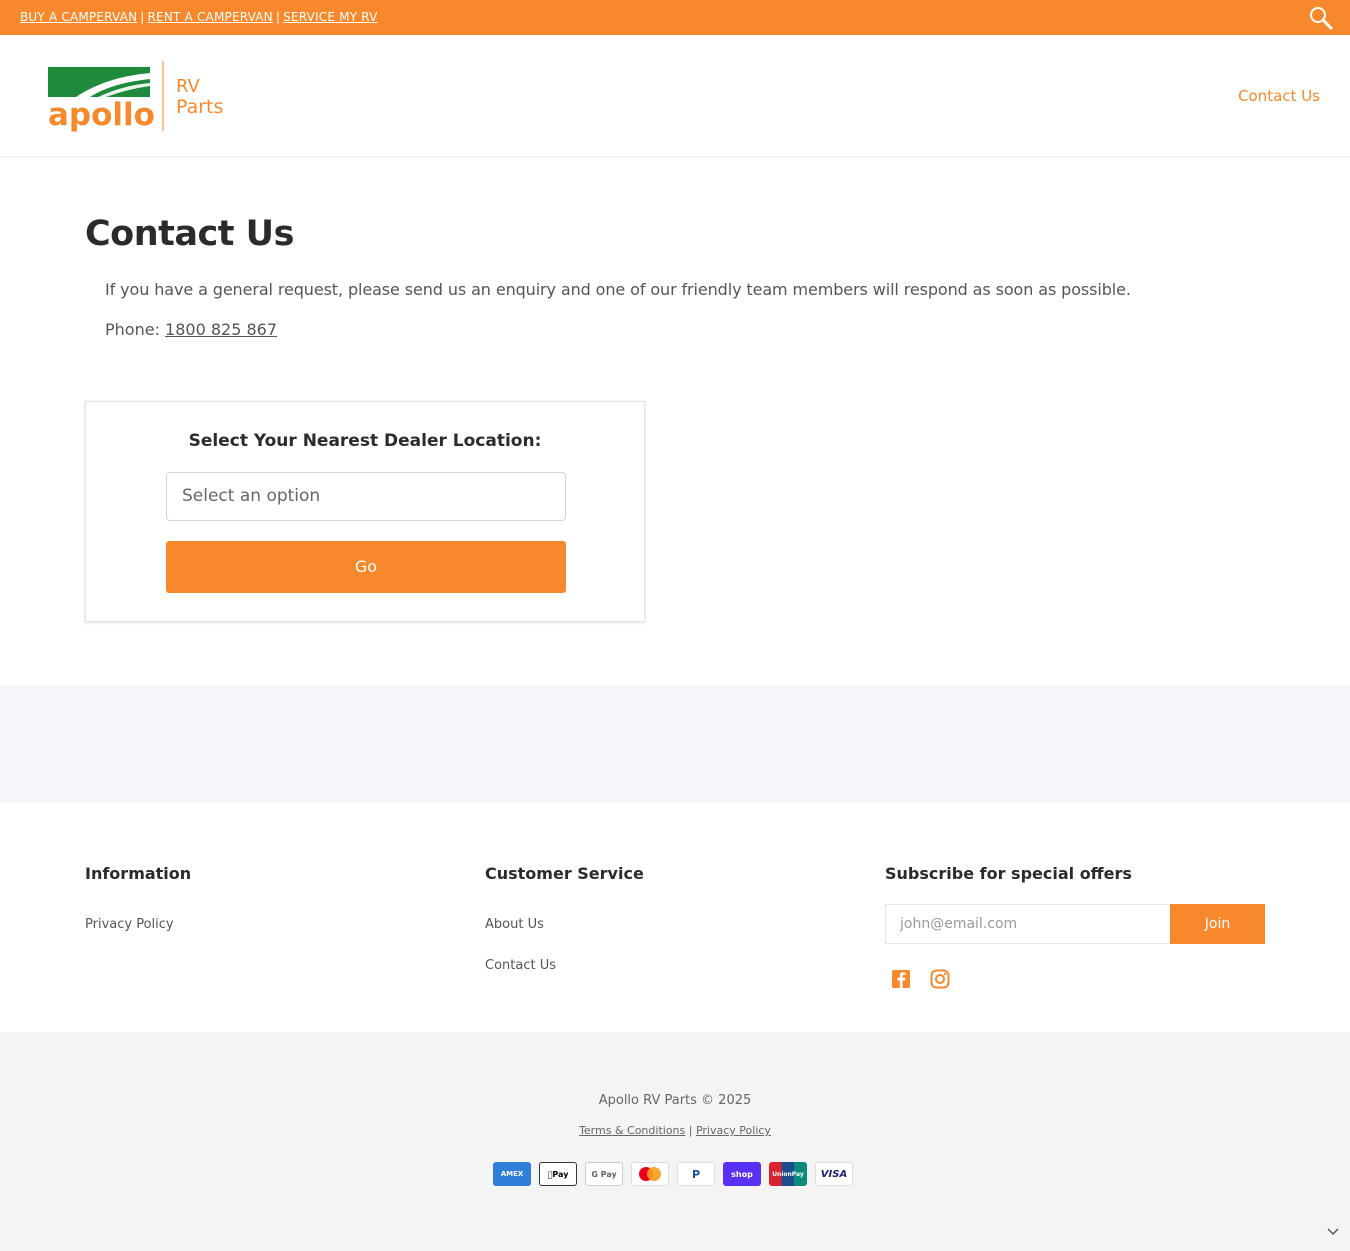 This screenshot has width=1350, height=1251. Describe the element at coordinates (673, 1174) in the screenshot. I see `payment-icons: AMEX Pay G Pay P shop UnionPay VISA` at that location.